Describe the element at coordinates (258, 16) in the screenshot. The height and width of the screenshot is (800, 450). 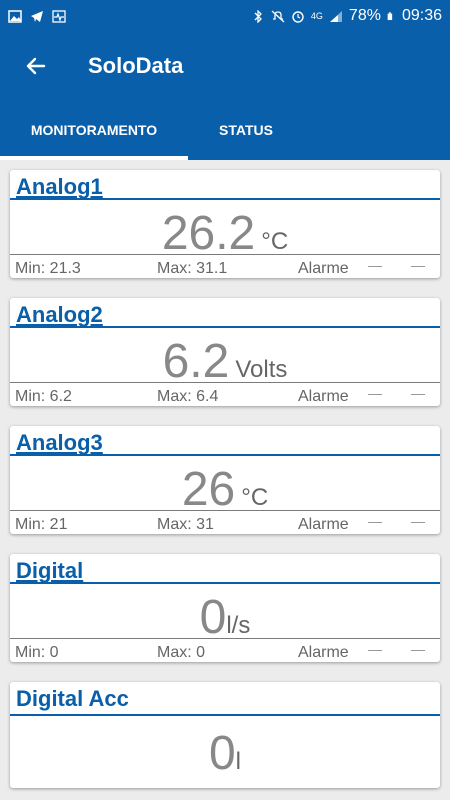
I see `bluetooth-icon` at that location.